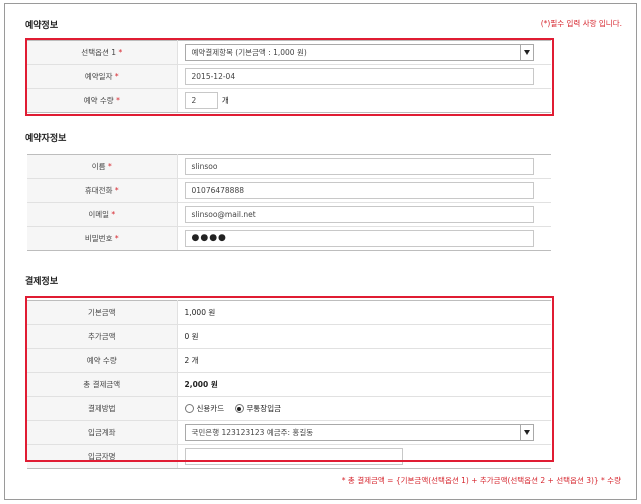  What do you see at coordinates (359, 166) in the screenshot?
I see `name-input: slinsoo` at bounding box center [359, 166].